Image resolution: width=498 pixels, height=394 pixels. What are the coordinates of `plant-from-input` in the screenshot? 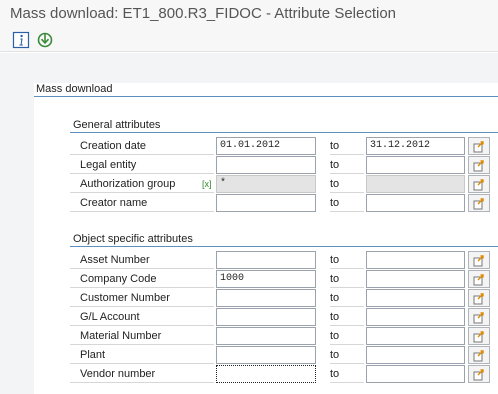 It's located at (266, 355).